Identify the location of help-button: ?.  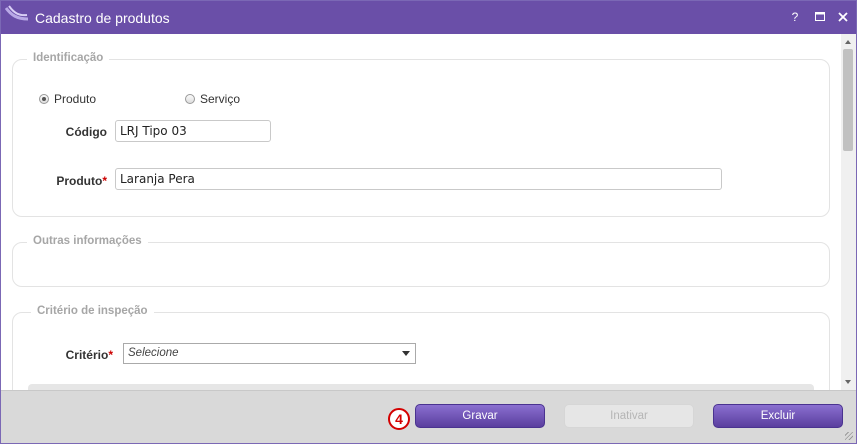
(795, 17).